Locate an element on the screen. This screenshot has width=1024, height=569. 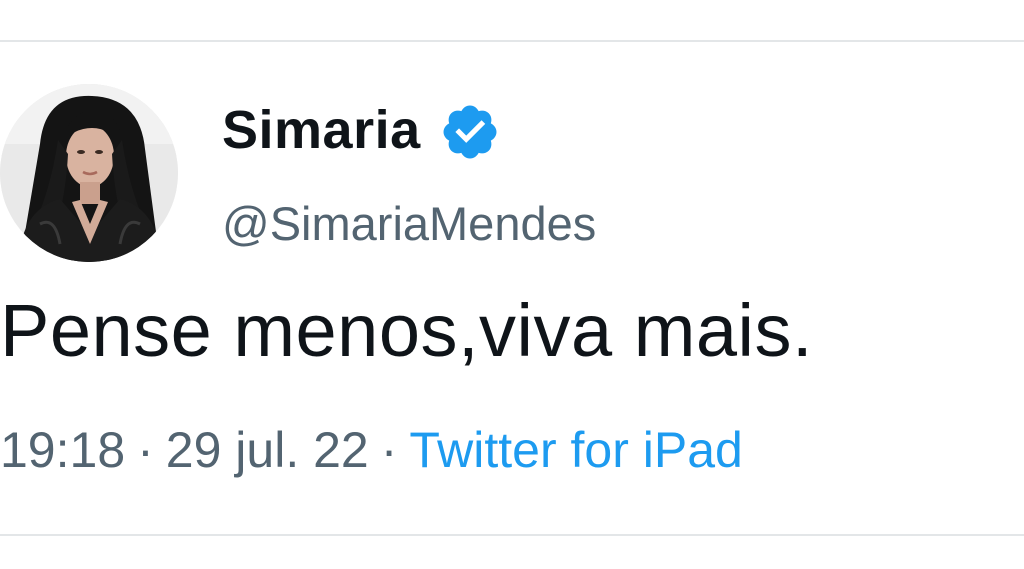
tweet-date: 29 jul. 22 is located at coordinates (267, 450).